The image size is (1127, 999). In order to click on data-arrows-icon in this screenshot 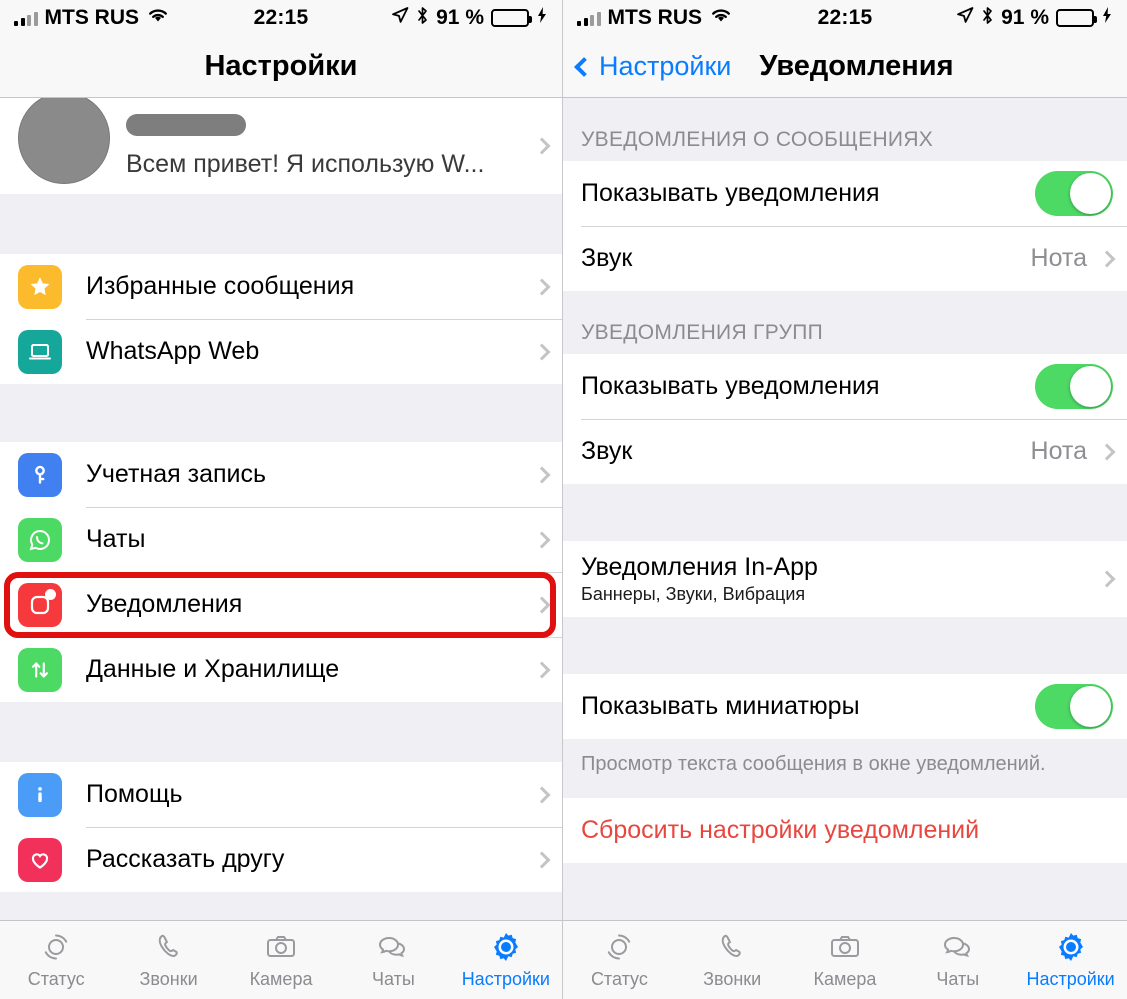, I will do `click(40, 669)`.